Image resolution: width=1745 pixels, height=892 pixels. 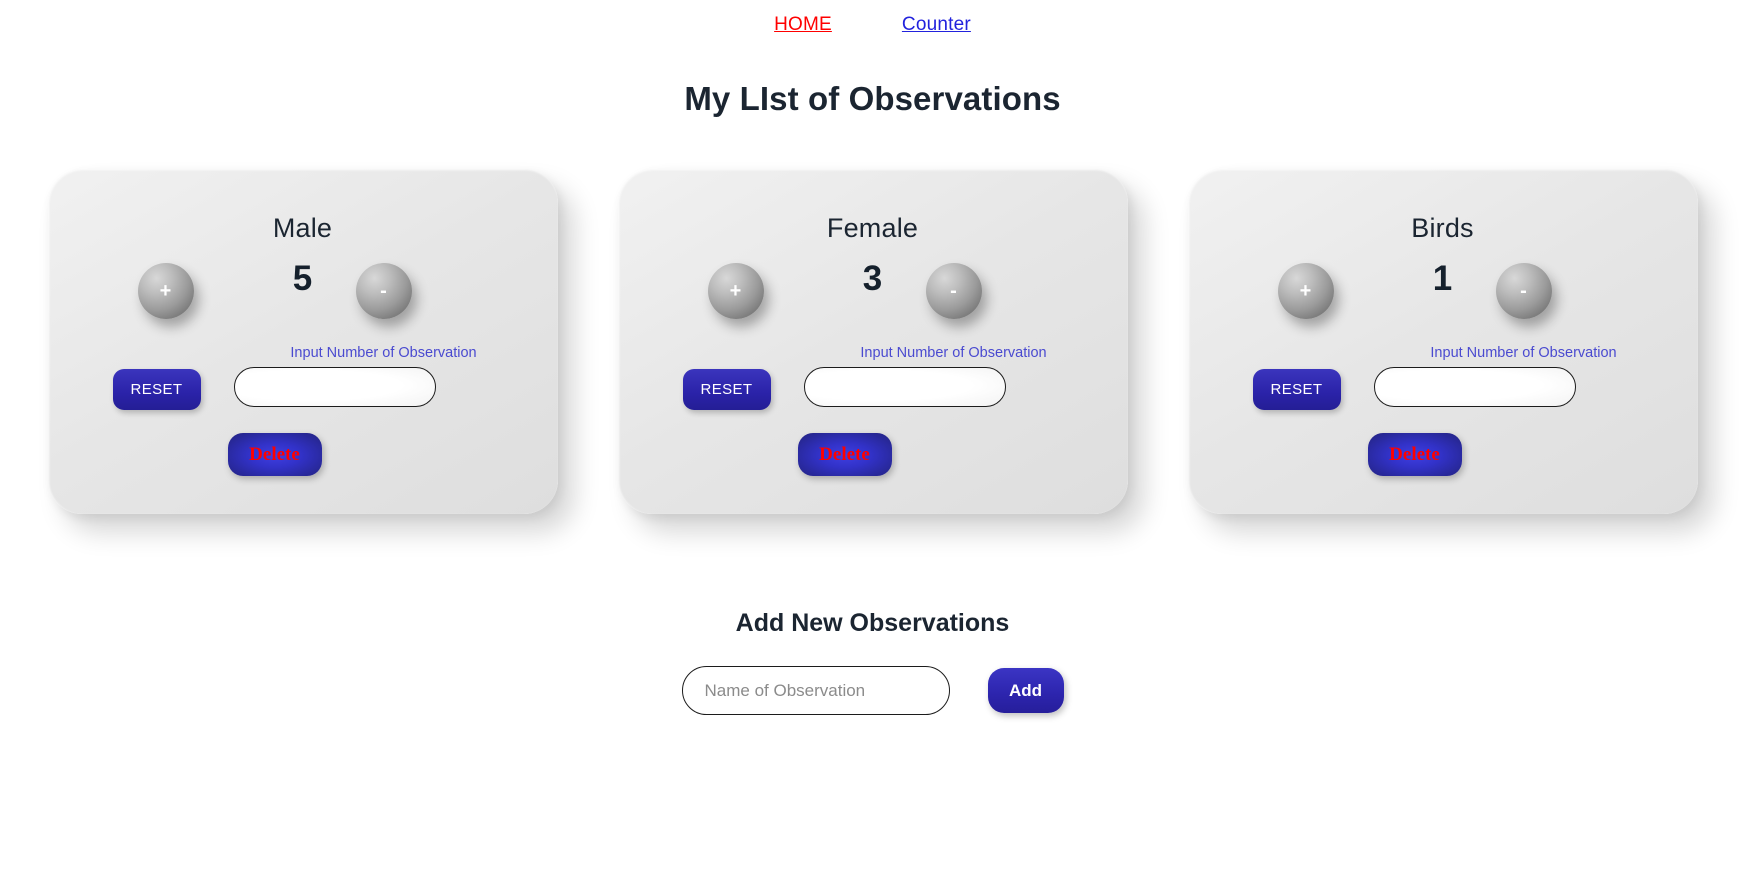 I want to click on counter-value: 1, so click(x=1442, y=278).